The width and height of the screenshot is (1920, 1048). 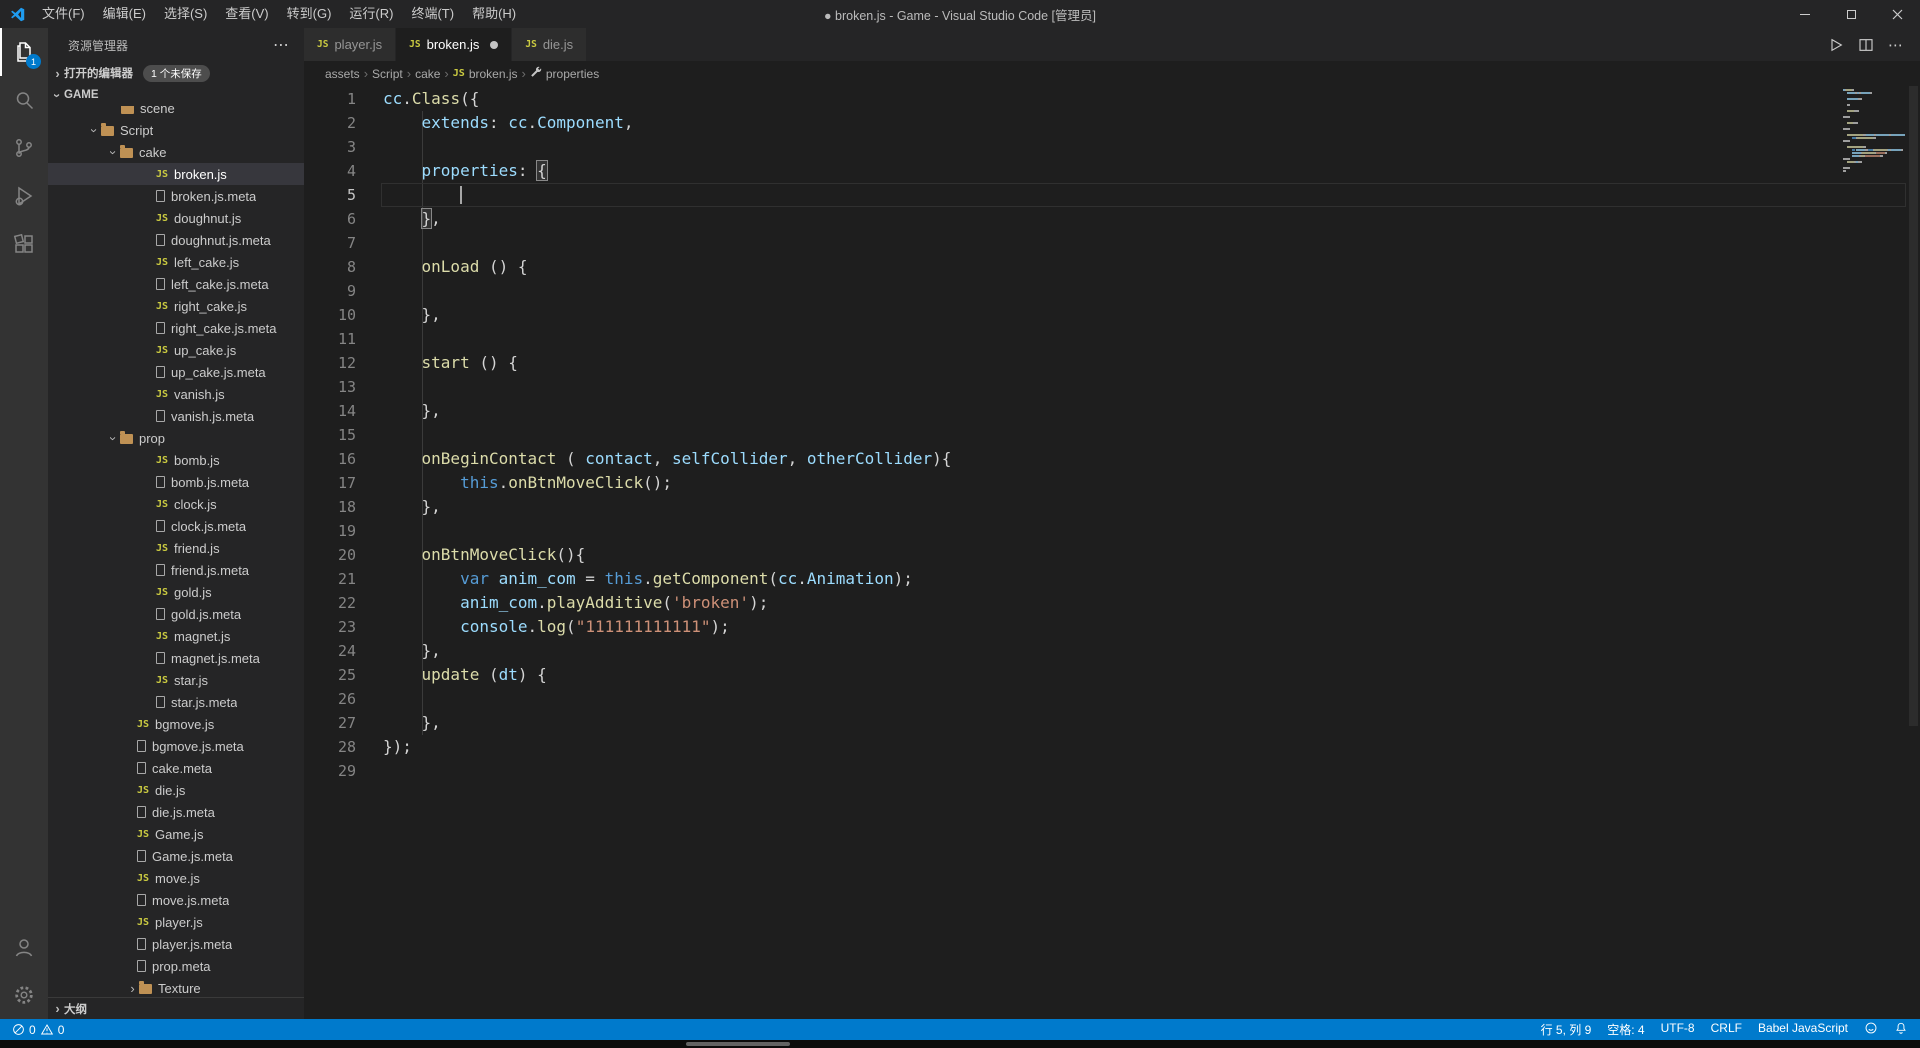 What do you see at coordinates (176, 548) in the screenshot?
I see `tree-item-friend.js: JS friend.js` at bounding box center [176, 548].